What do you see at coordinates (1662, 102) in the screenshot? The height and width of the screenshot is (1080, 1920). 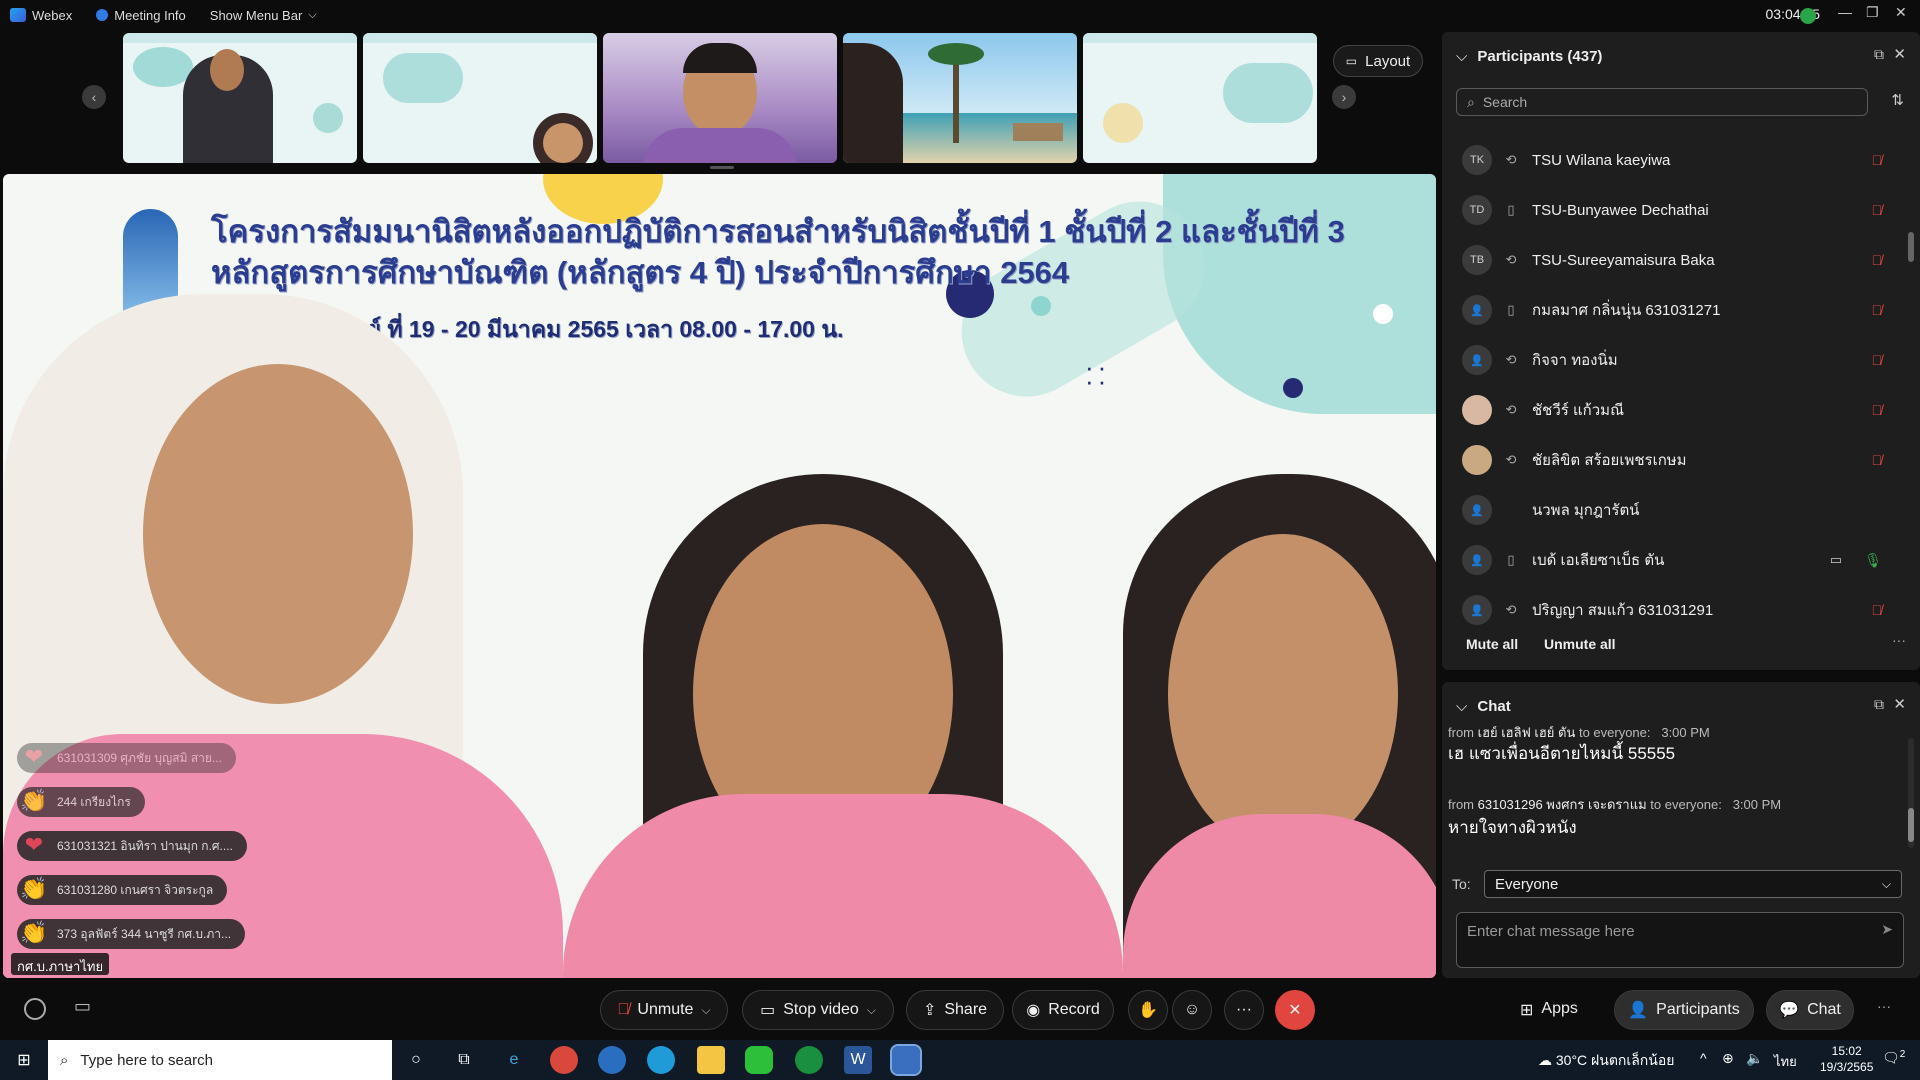 I see `participant-search-input: ⌕ Search` at bounding box center [1662, 102].